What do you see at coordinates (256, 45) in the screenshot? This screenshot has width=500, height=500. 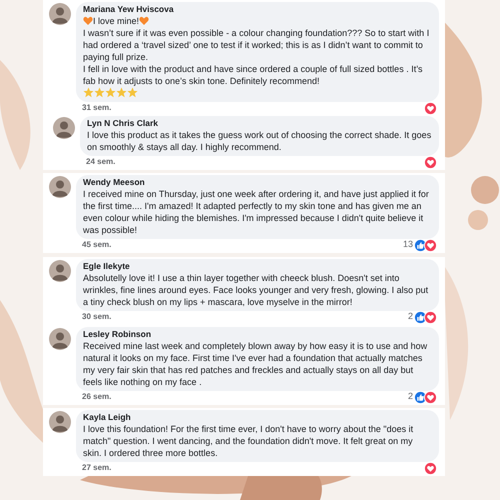 I see `comment-text: I wasn’t sure if it was even possible - a colour changing foundation??? So to start with I had ordered a ‘travel sized’ one to test if it worked; this is as I didn’t want to commit to paying full prize.` at bounding box center [256, 45].